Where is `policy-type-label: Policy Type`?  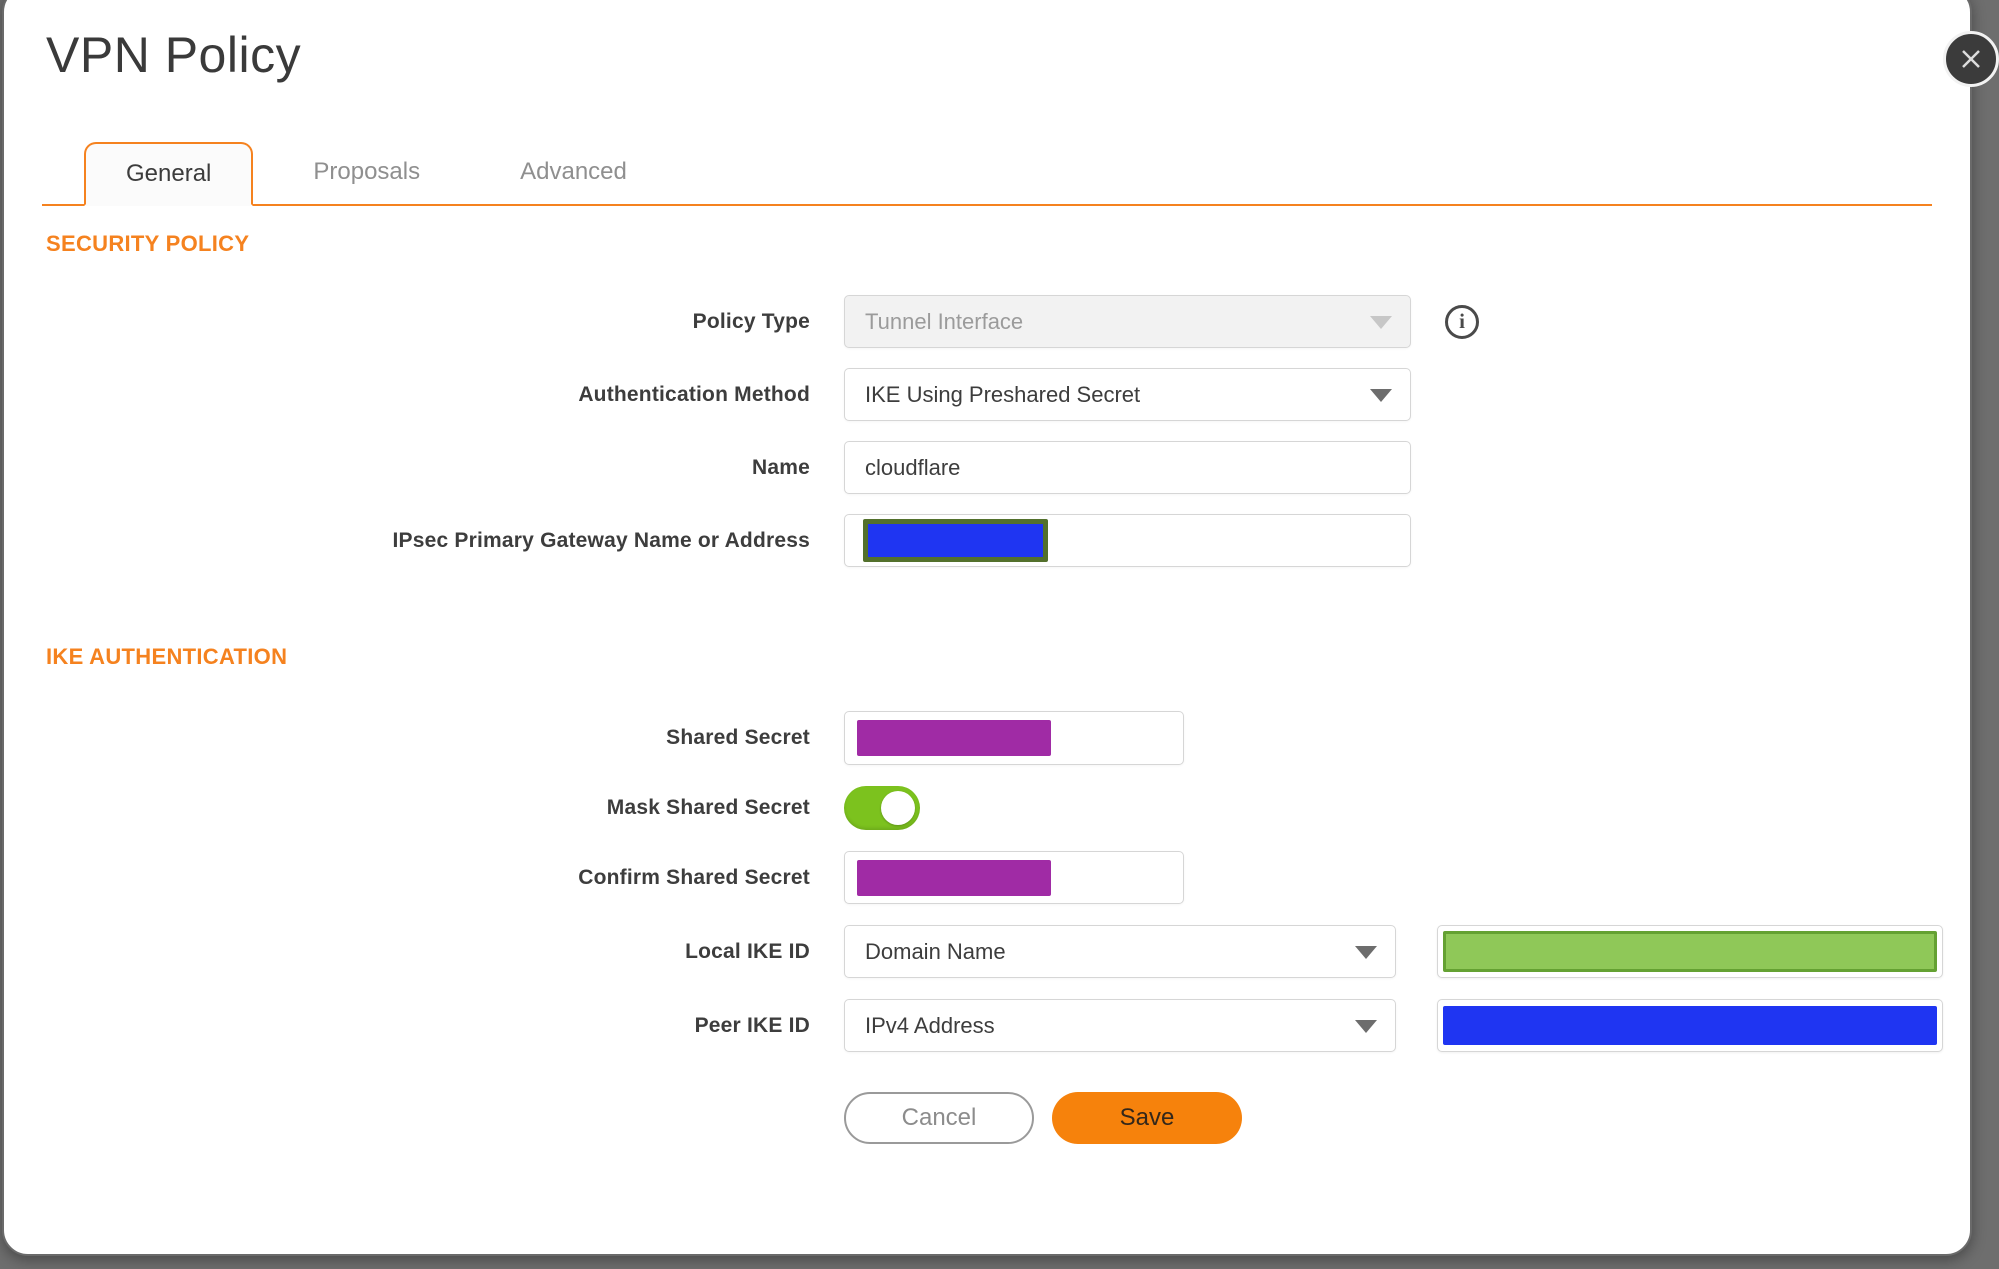
policy-type-label: Policy Type is located at coordinates (751, 321).